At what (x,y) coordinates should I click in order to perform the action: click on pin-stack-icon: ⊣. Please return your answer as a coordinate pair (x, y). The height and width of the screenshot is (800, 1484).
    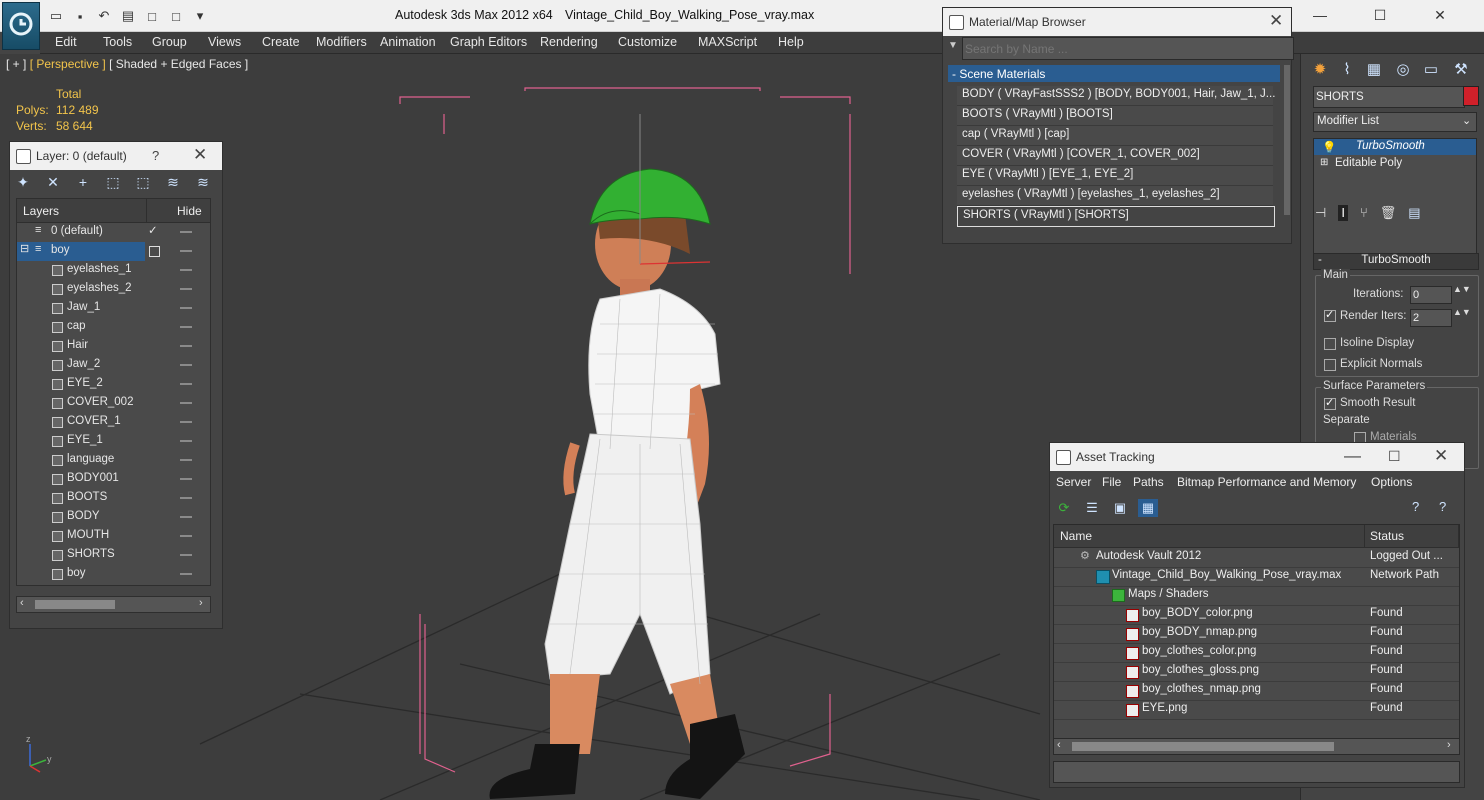
    Looking at the image, I should click on (1320, 213).